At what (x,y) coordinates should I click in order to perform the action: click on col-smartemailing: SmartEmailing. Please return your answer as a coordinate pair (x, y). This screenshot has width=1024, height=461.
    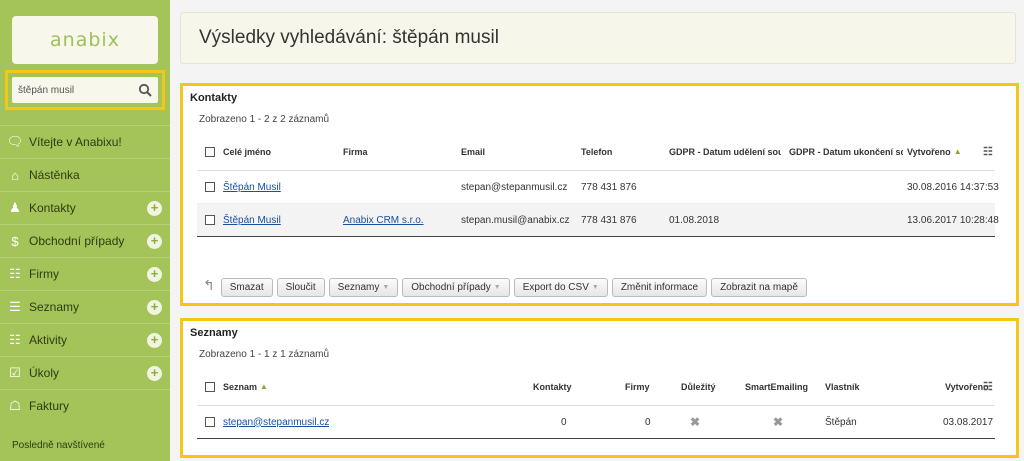
    Looking at the image, I should click on (776, 386).